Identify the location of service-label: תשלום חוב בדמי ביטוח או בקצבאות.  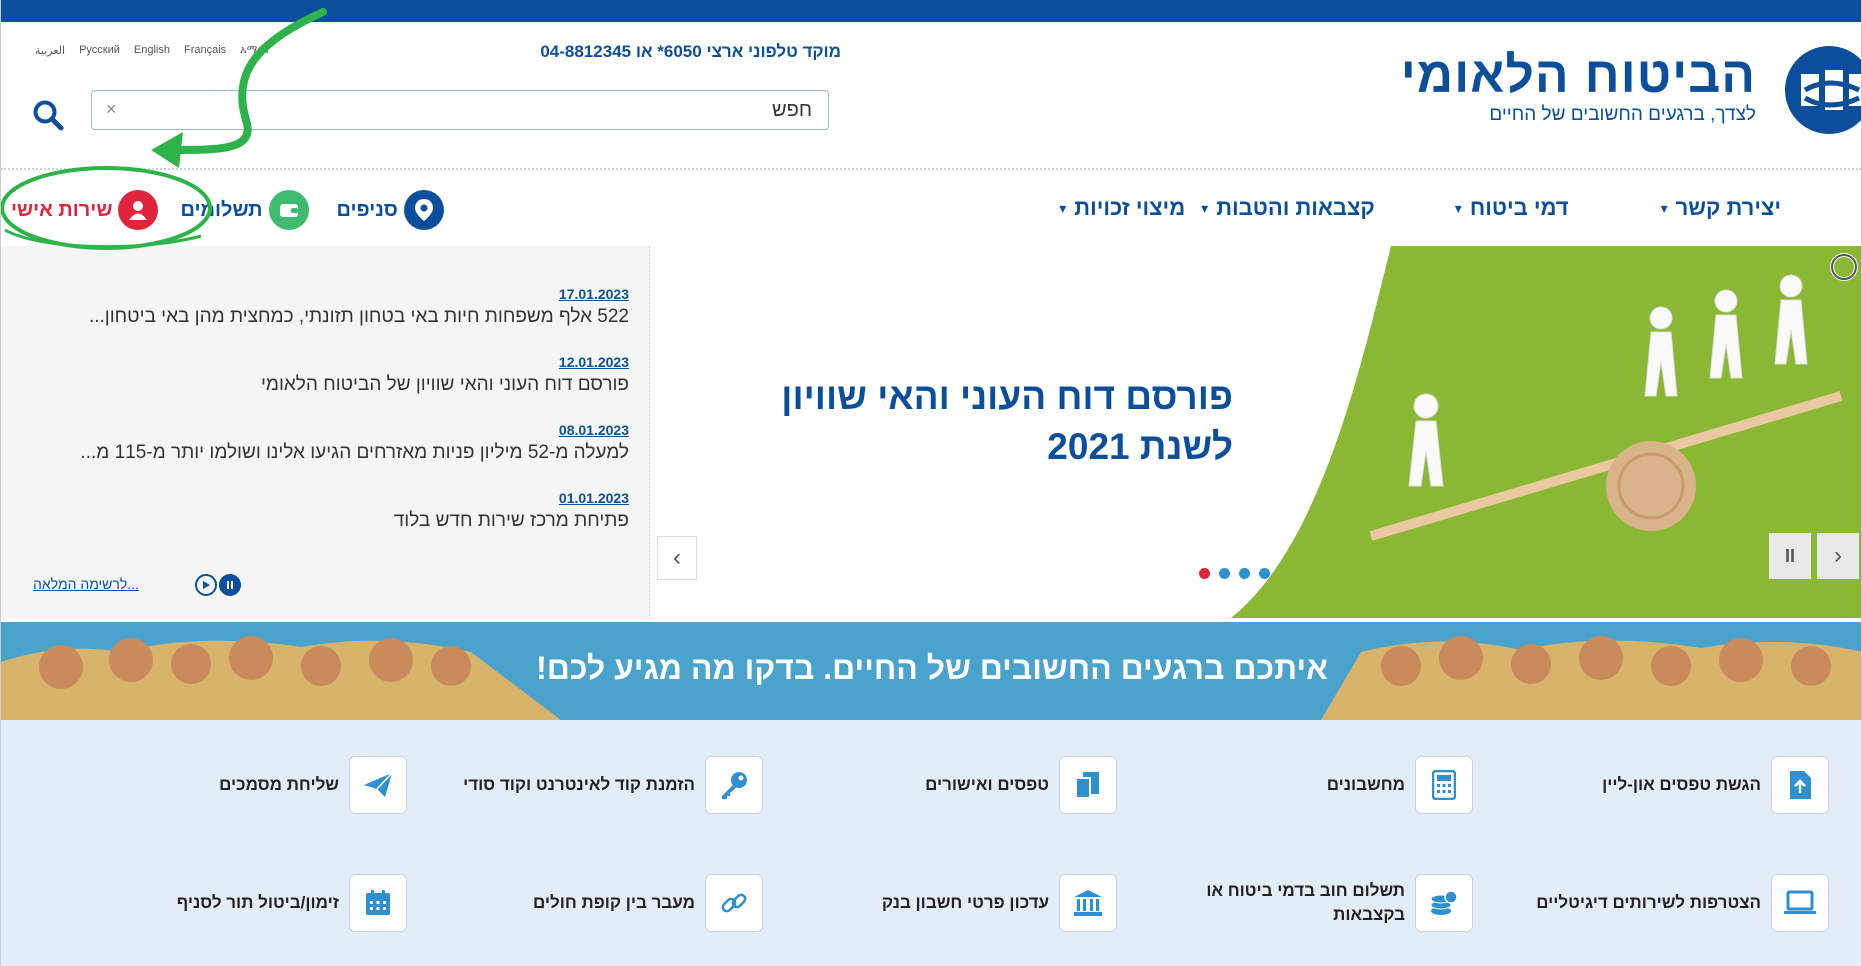
(1305, 902).